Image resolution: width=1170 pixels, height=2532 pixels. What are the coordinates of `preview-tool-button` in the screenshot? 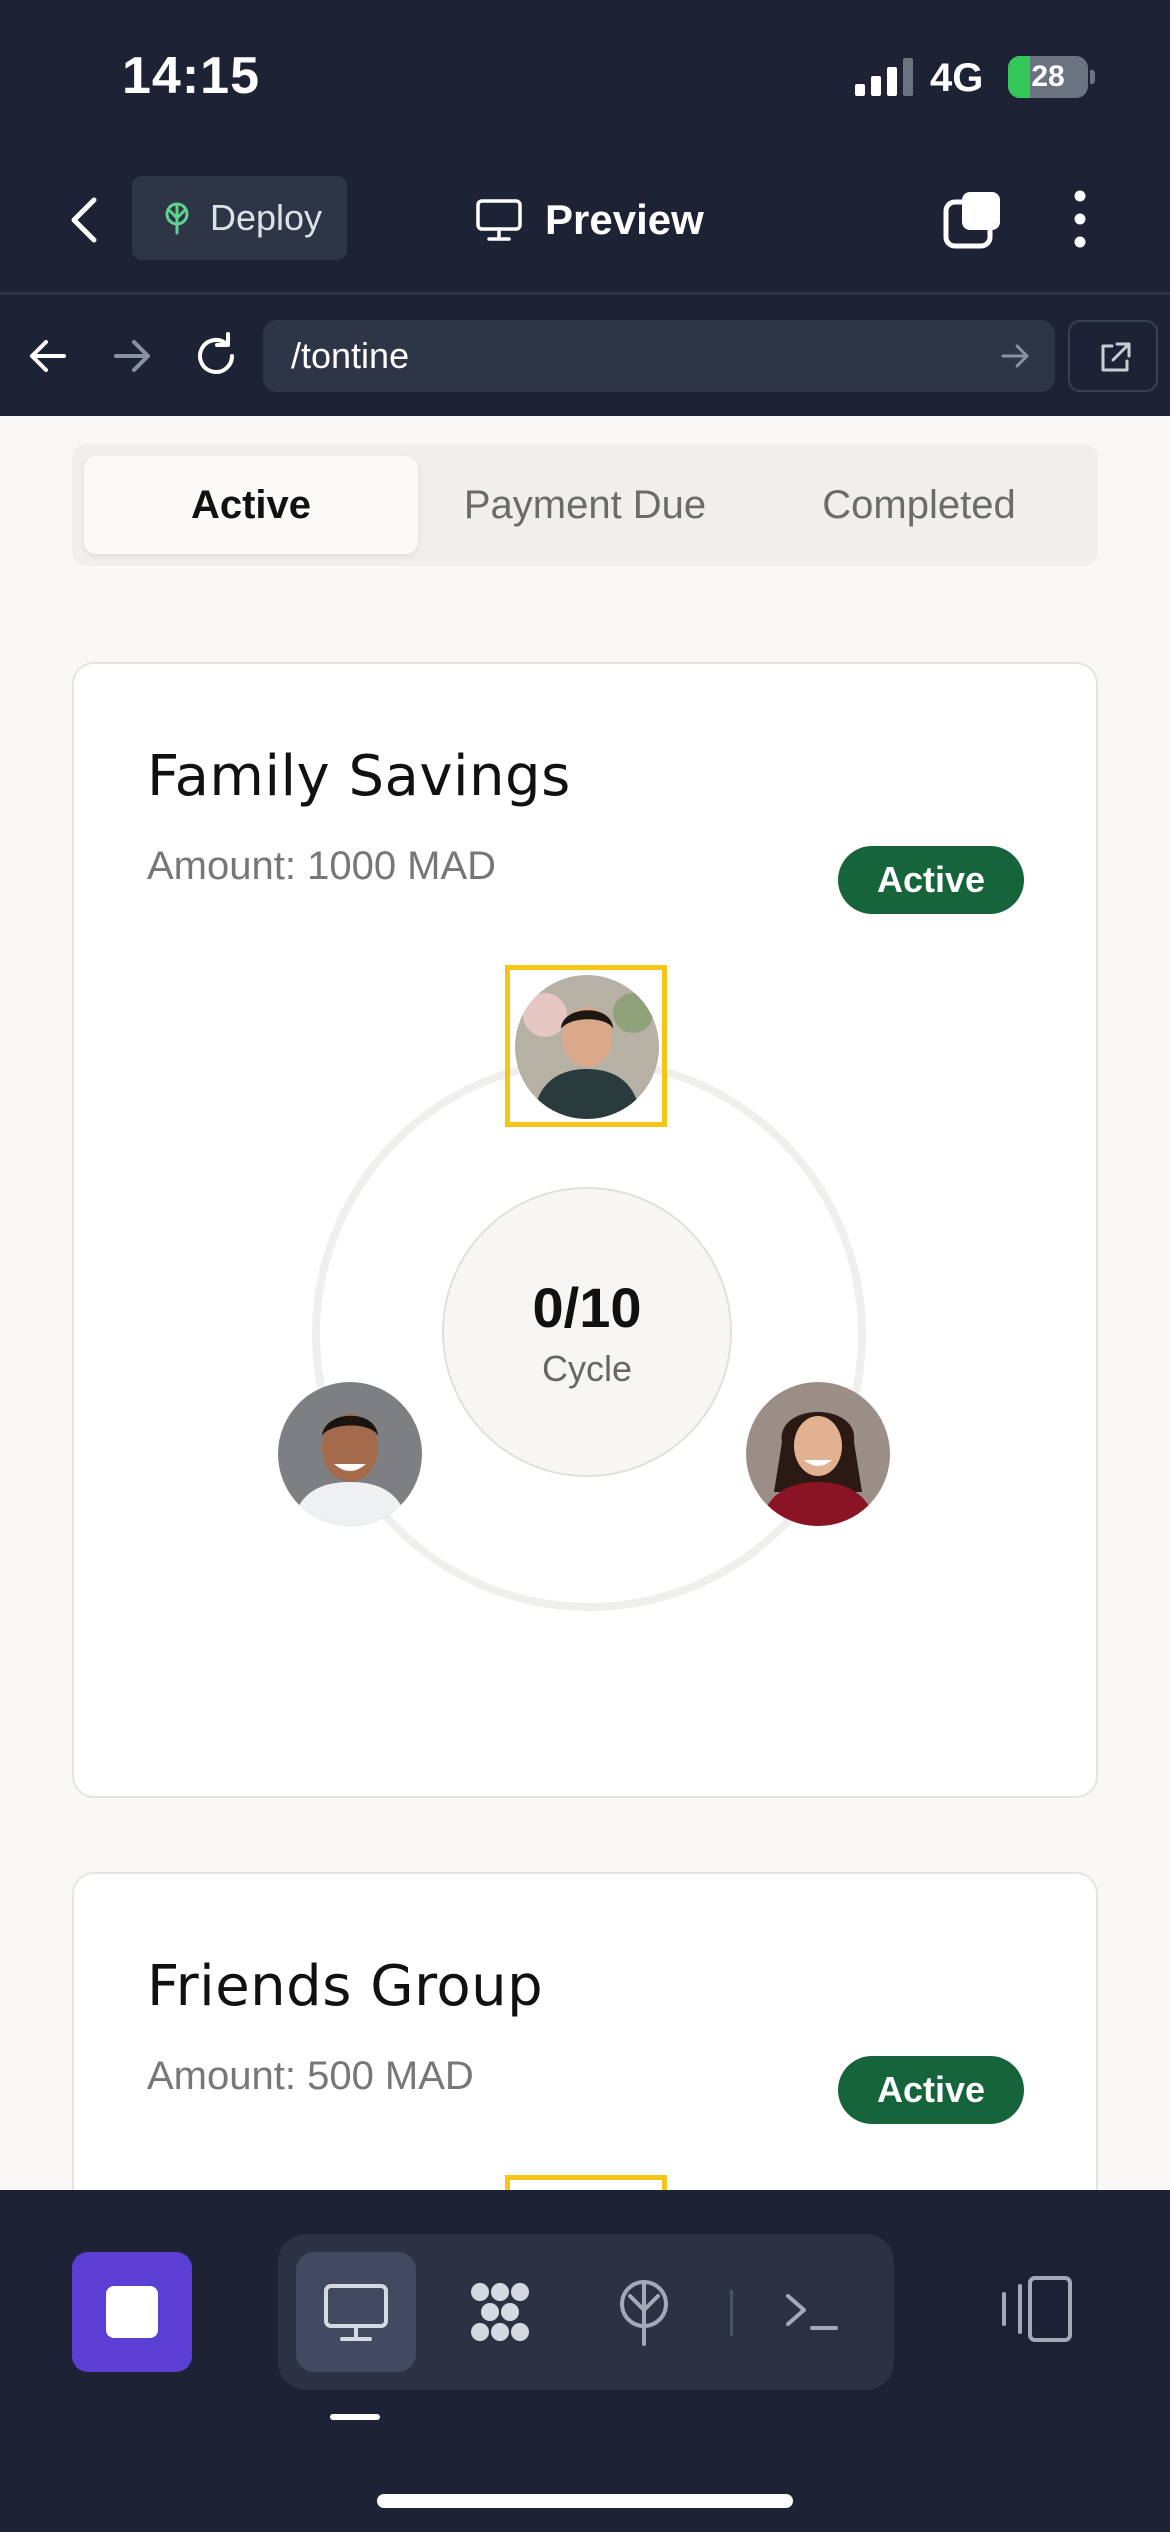 It's located at (356, 2312).